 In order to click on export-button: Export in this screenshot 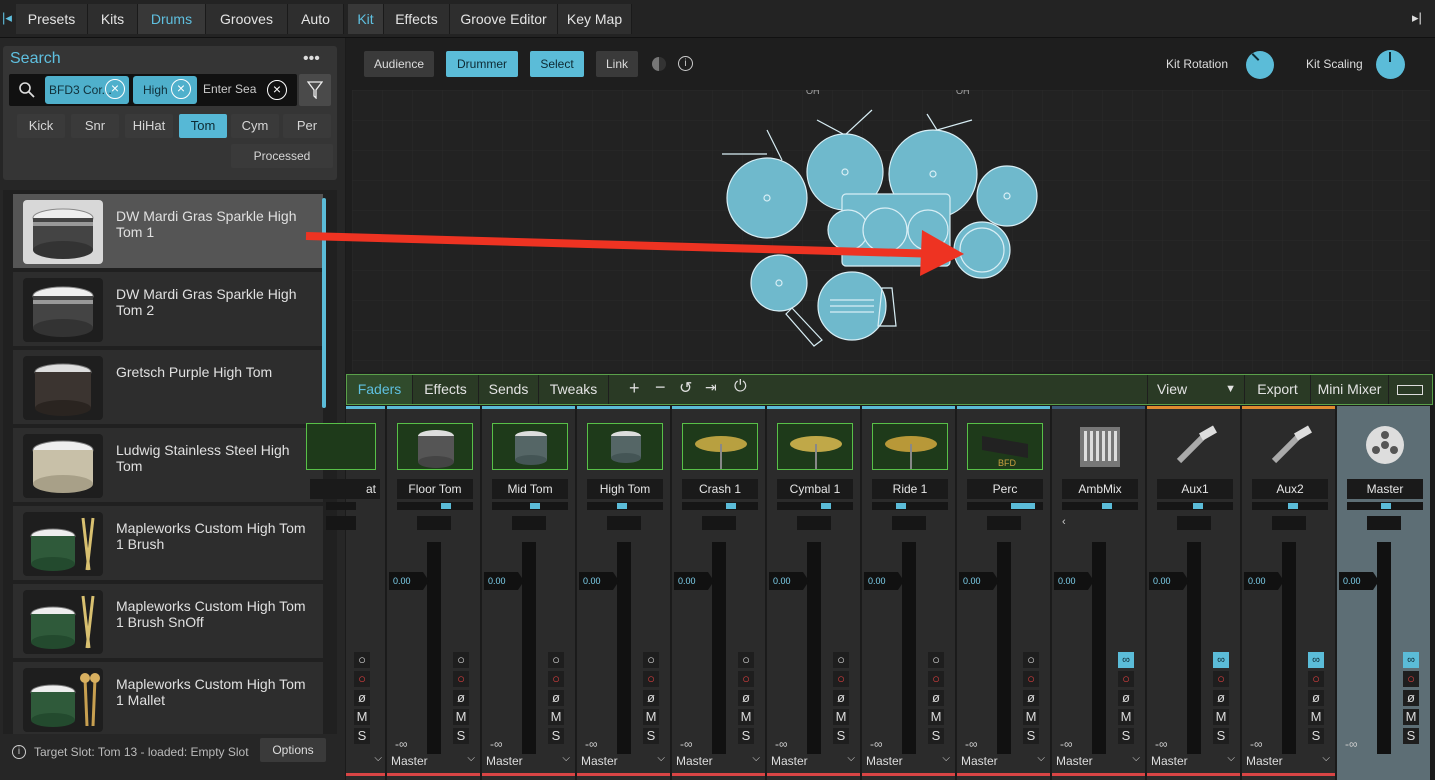, I will do `click(1278, 389)`.